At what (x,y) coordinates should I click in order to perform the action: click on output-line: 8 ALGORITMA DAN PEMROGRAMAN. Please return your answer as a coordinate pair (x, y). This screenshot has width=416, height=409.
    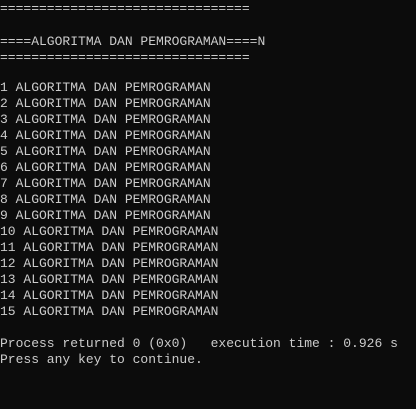
    Looking at the image, I should click on (105, 199).